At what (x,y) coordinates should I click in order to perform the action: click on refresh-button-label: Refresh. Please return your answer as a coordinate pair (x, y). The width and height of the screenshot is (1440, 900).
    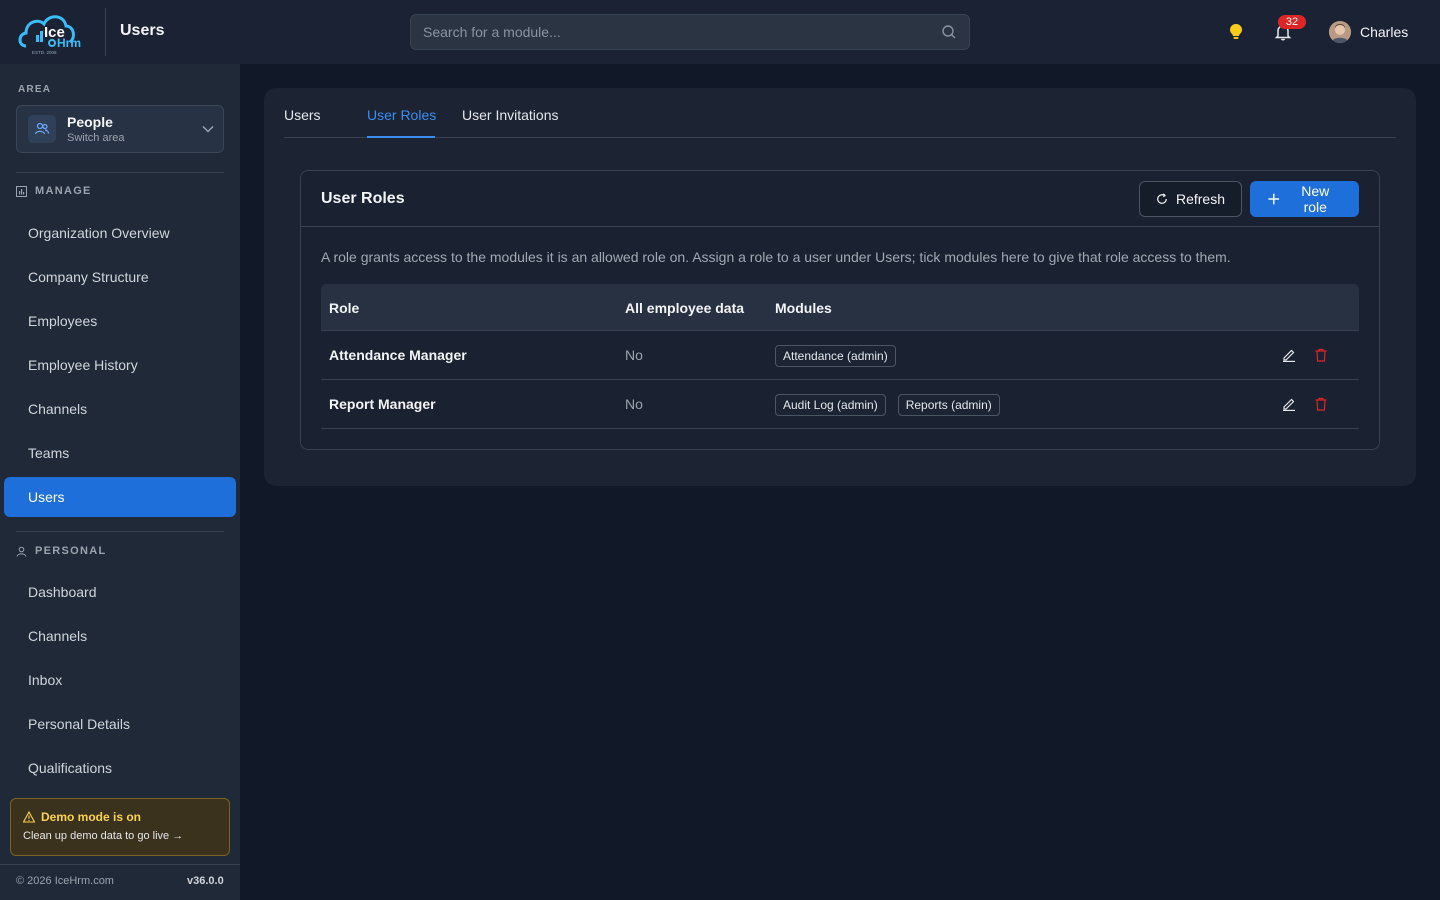
    Looking at the image, I should click on (1200, 199).